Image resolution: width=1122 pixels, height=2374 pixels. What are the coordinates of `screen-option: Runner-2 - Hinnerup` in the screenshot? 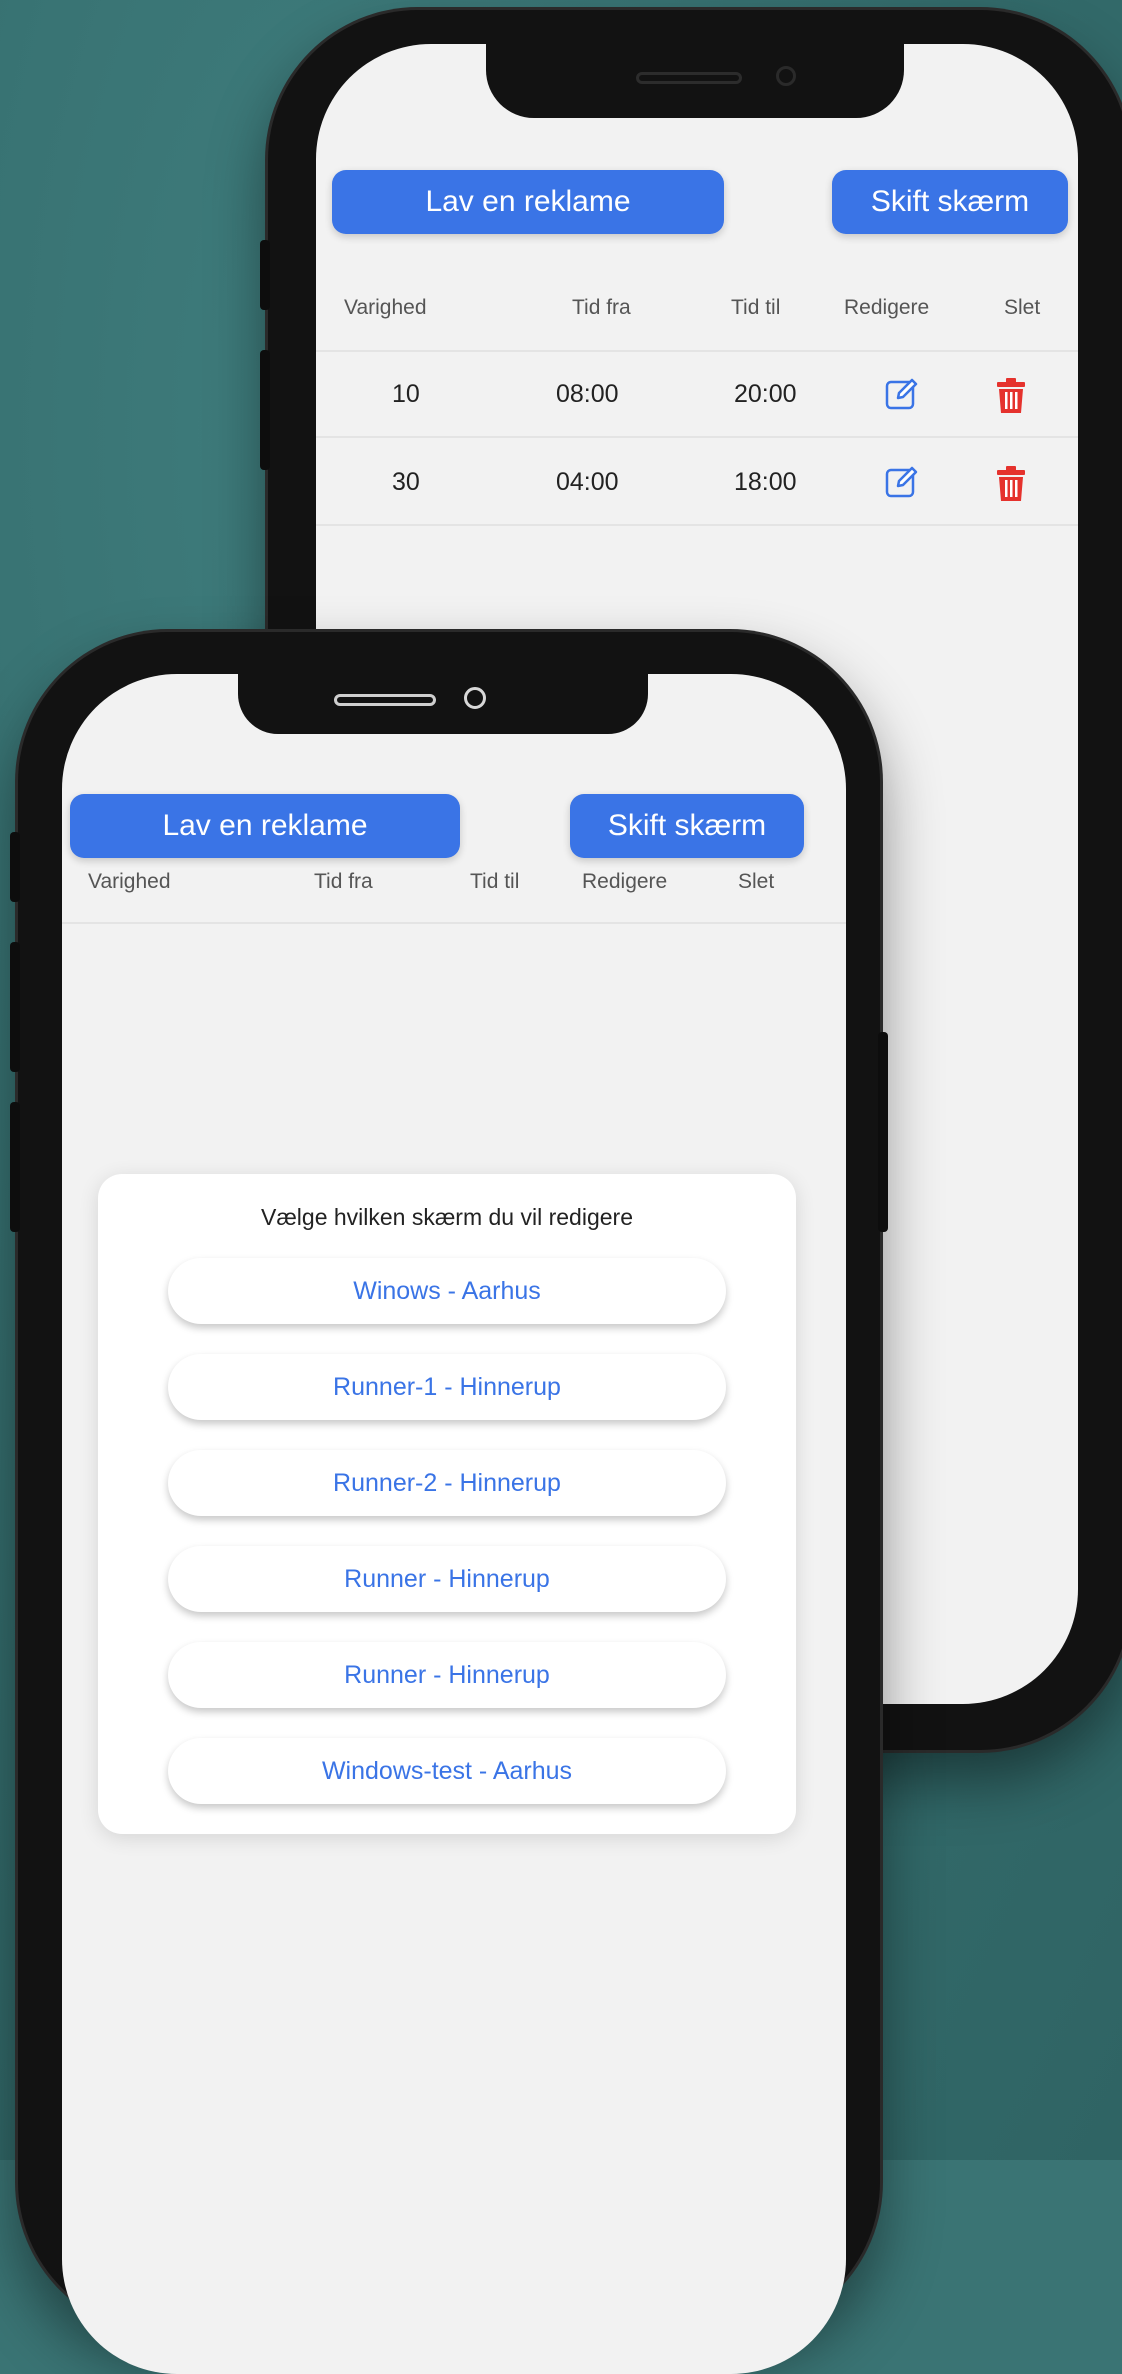 It's located at (447, 1483).